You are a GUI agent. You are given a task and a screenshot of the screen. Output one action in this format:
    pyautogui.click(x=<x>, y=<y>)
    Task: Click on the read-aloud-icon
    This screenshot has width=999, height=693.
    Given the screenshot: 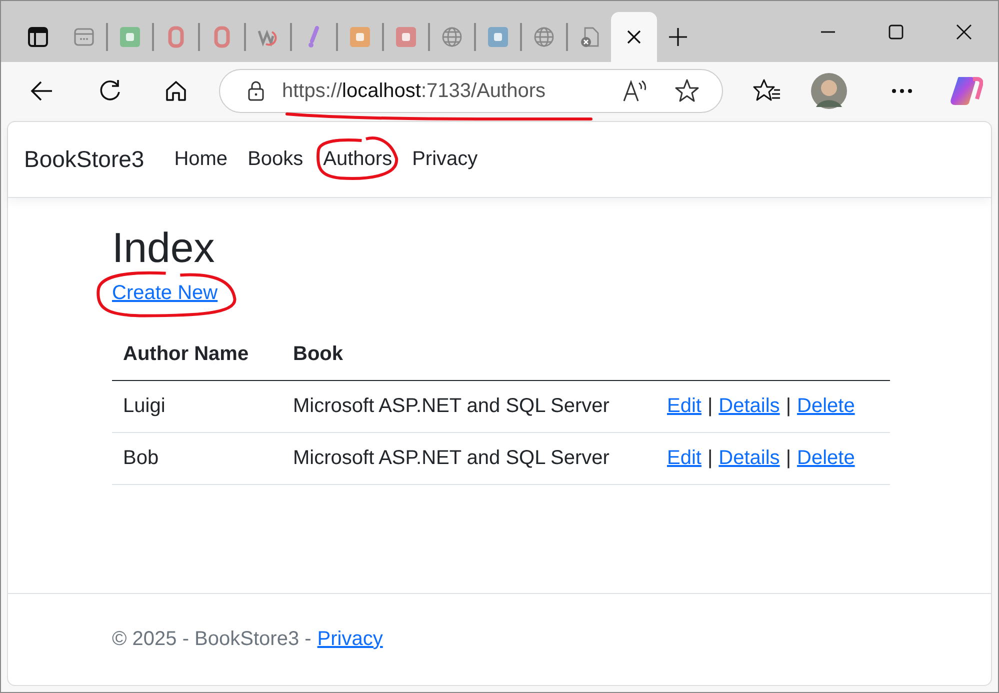 What is the action you would take?
    pyautogui.click(x=635, y=91)
    